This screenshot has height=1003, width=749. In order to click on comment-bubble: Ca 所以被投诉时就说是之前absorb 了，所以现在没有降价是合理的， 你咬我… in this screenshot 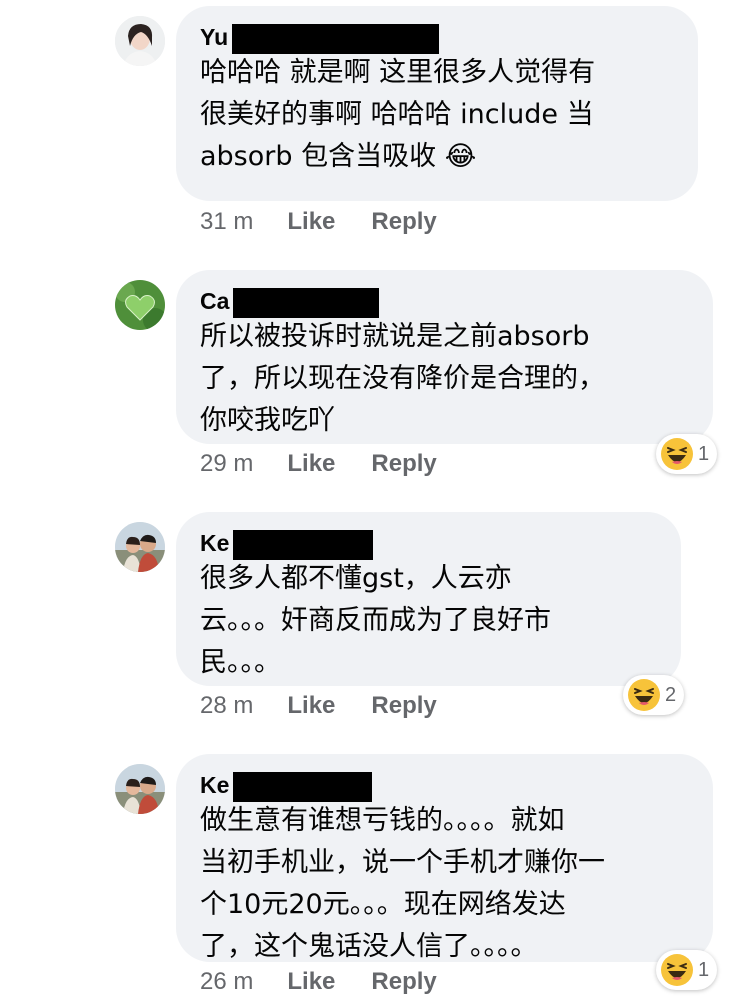, I will do `click(444, 357)`.